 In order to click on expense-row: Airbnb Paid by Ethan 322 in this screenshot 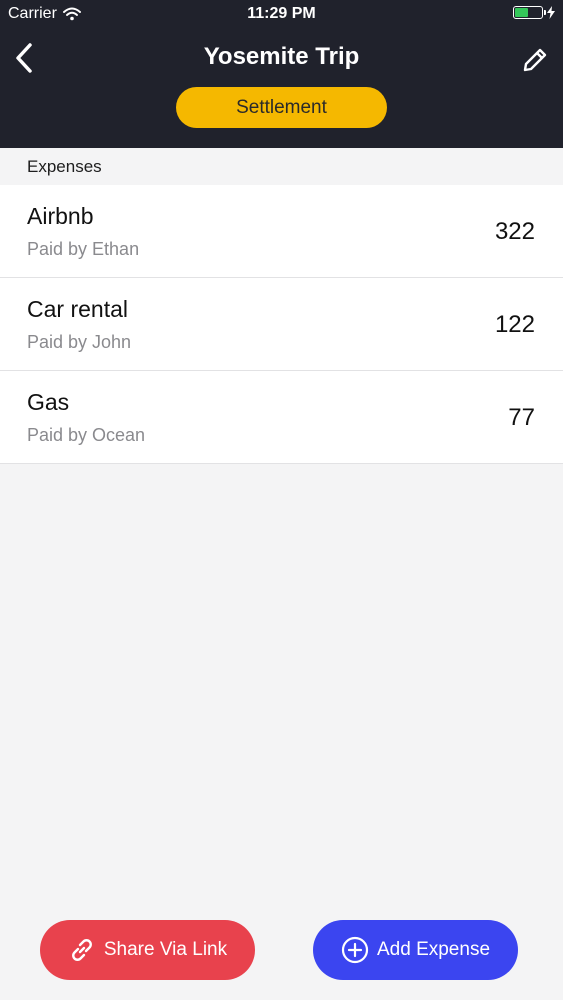, I will do `click(281, 231)`.